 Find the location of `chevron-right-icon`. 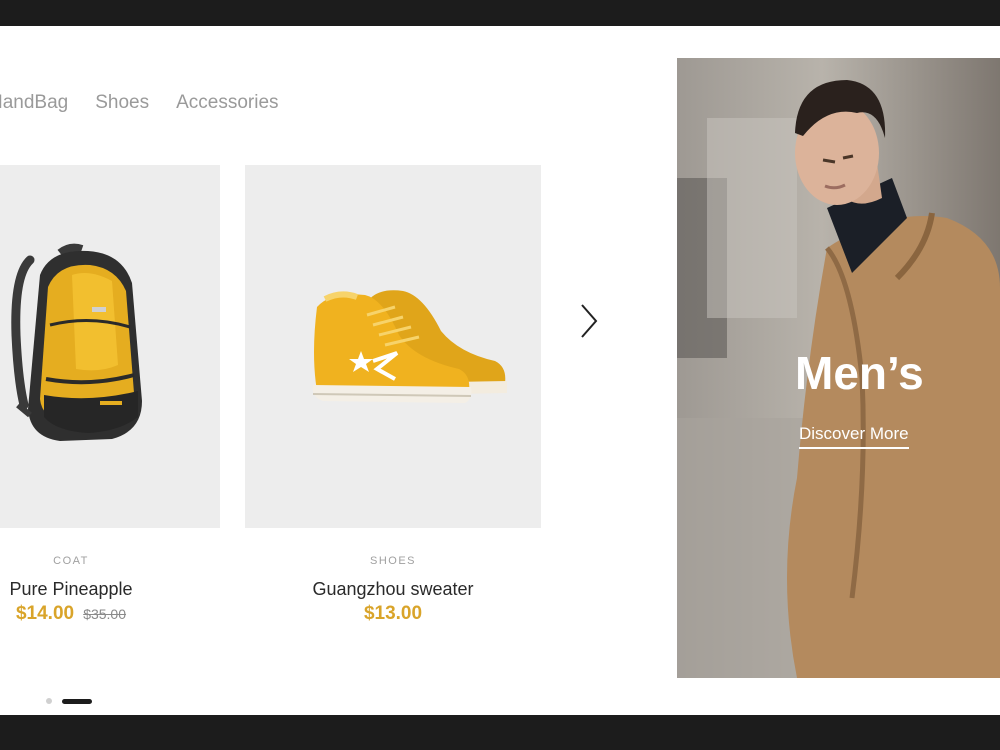

chevron-right-icon is located at coordinates (588, 321).